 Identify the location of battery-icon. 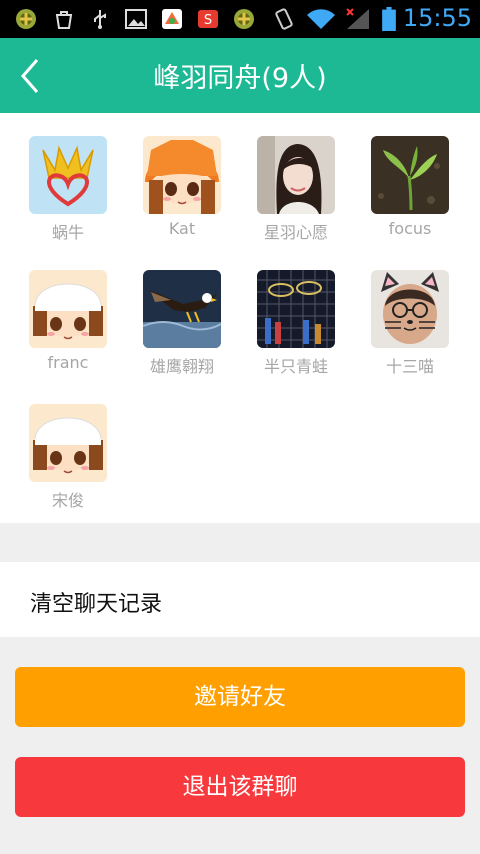
(389, 19).